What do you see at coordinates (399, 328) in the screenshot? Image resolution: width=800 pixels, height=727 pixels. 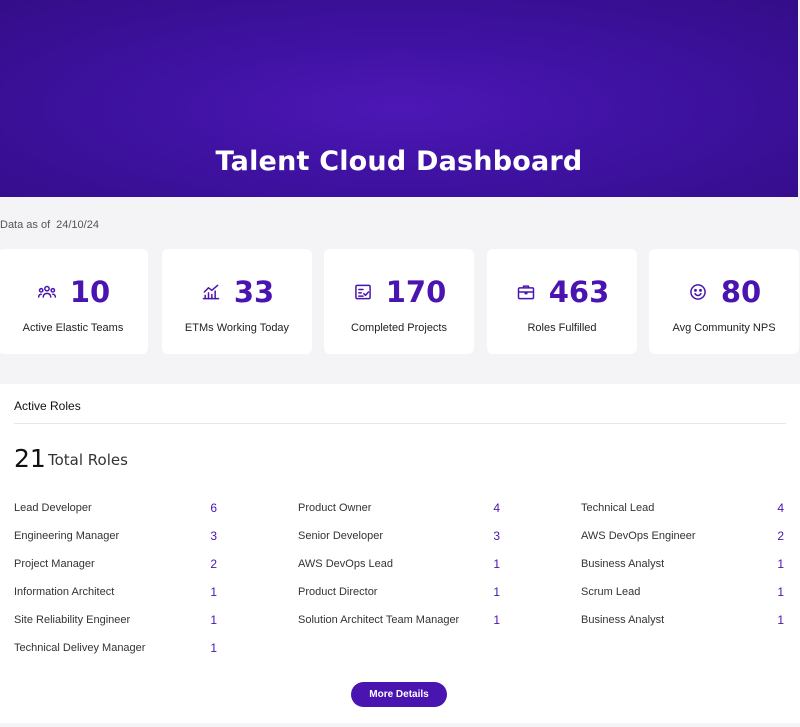 I see `stat-label: Completed Projects` at bounding box center [399, 328].